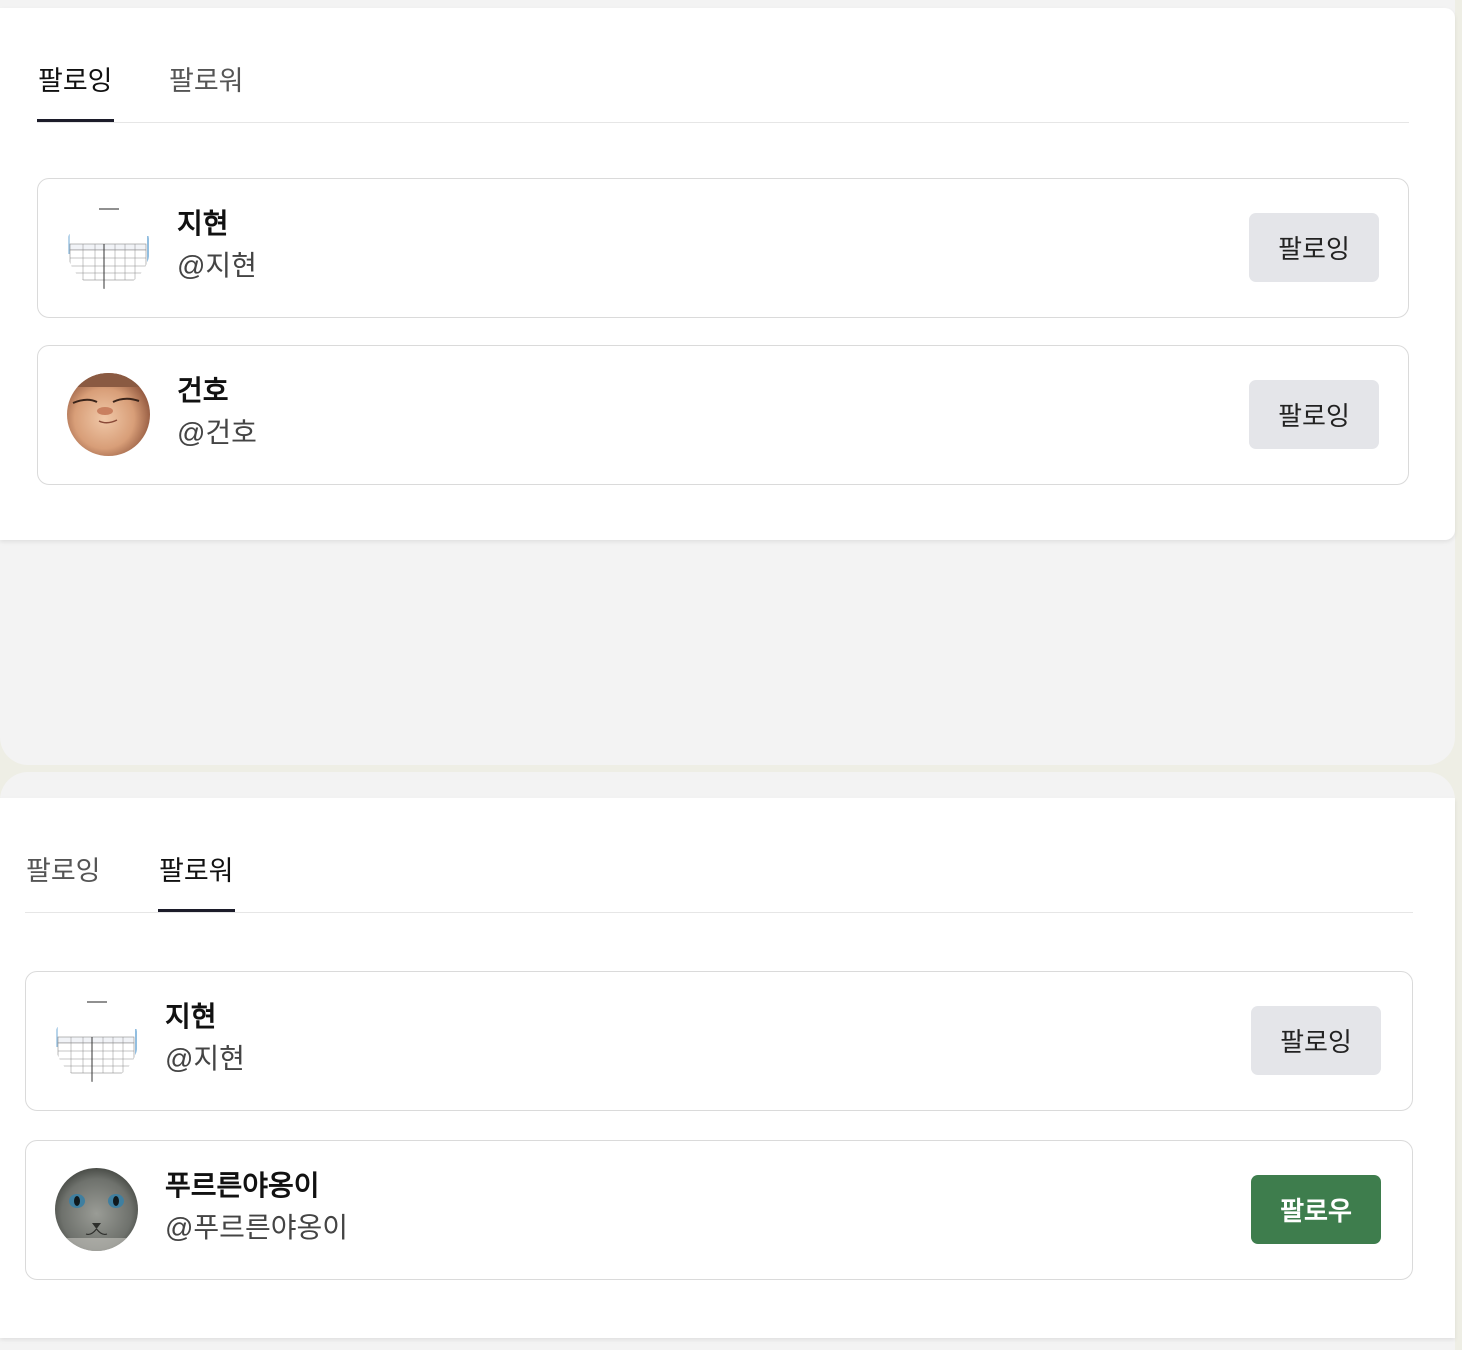 This screenshot has width=1462, height=1350. I want to click on user-handle: @푸르른야옹이, so click(256, 1227).